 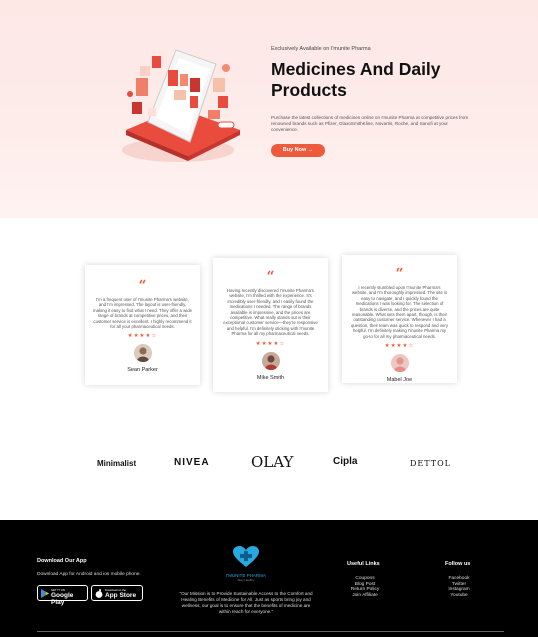 What do you see at coordinates (459, 587) in the screenshot?
I see `follow-links-list: Facebook Twitter Instagram Youtube` at bounding box center [459, 587].